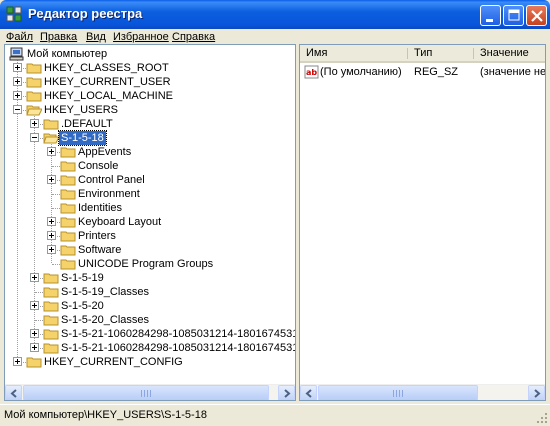 This screenshot has height=426, width=550. I want to click on menu-view: Вид, so click(96, 37).